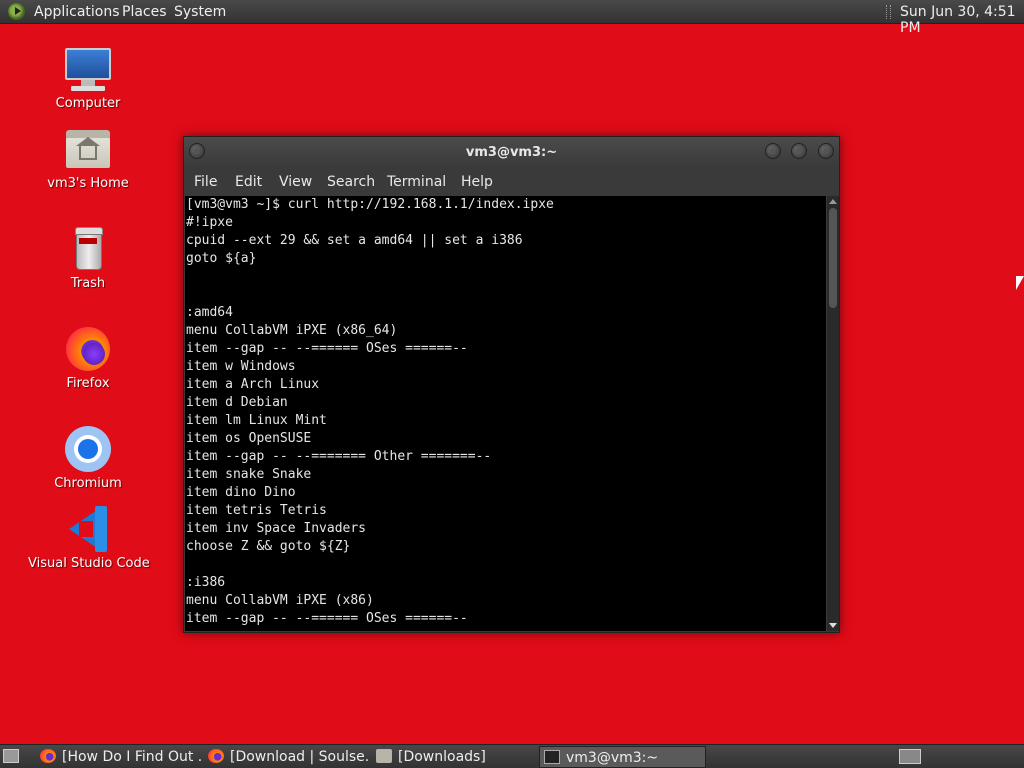 This screenshot has height=768, width=1024. Describe the element at coordinates (88, 183) in the screenshot. I see `desktop-icon-label: vm3's Home` at that location.